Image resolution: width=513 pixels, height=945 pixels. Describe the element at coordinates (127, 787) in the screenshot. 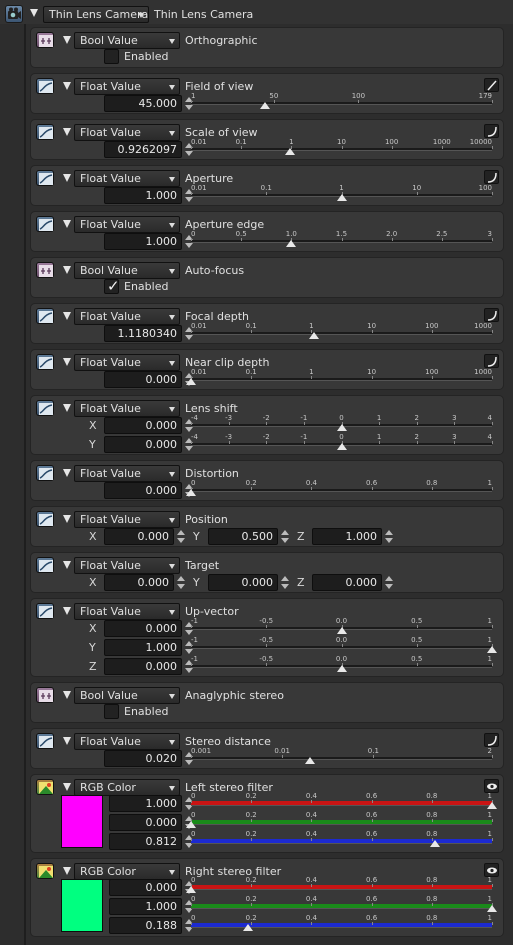

I see `value-type-dropdown: RGB Color` at that location.